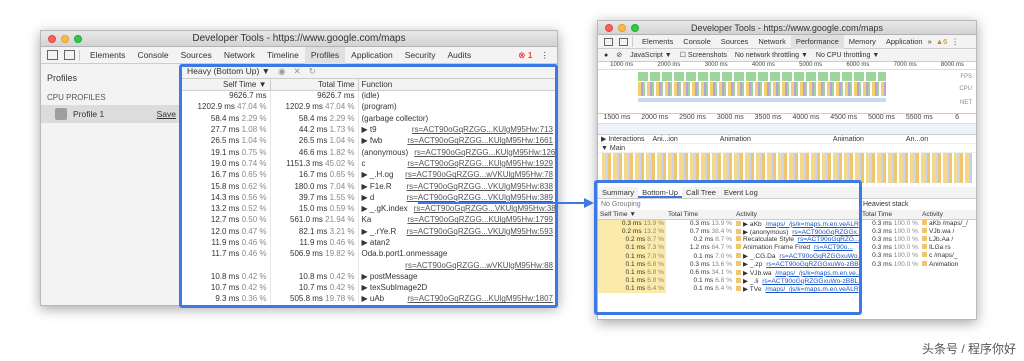 Image resolution: width=1024 pixels, height=361 pixels. What do you see at coordinates (395, 287) in the screenshot?
I see `function-name: ▶ texSubImage2D` at bounding box center [395, 287].